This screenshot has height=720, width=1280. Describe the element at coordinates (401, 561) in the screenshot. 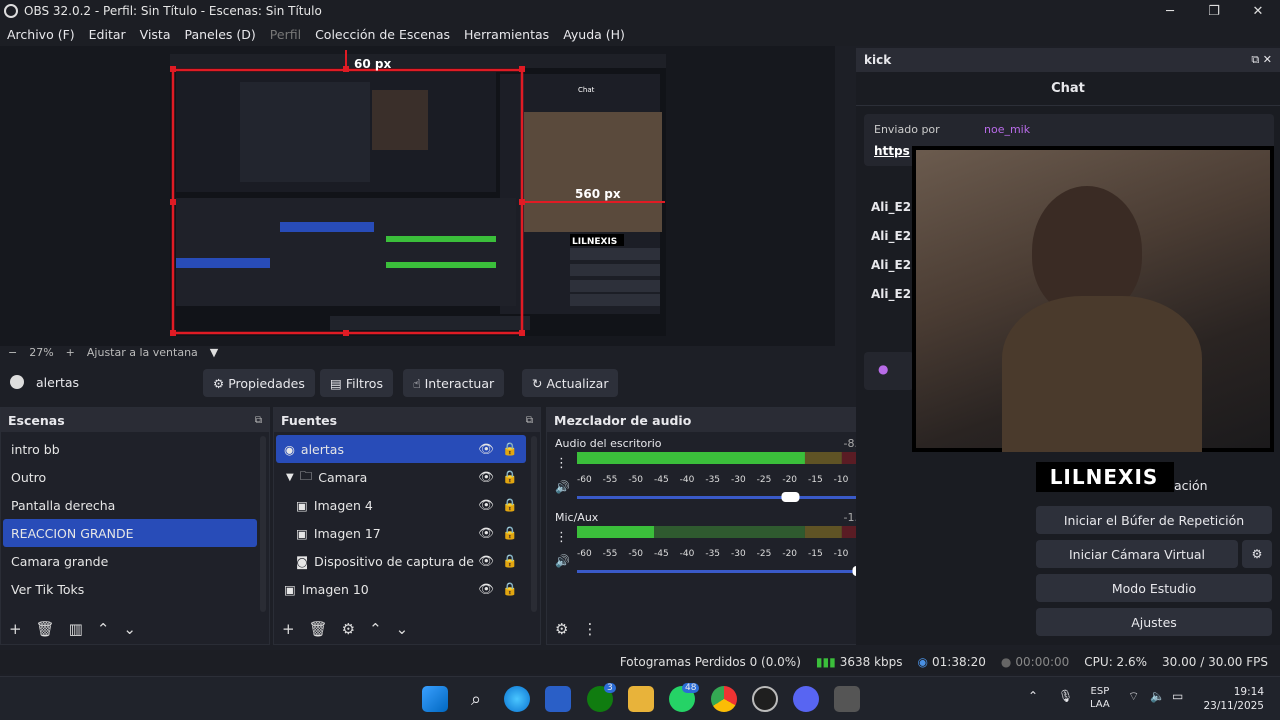

I see `source-item: ◙ Dispositivo de captura de víc👁 🔒` at that location.